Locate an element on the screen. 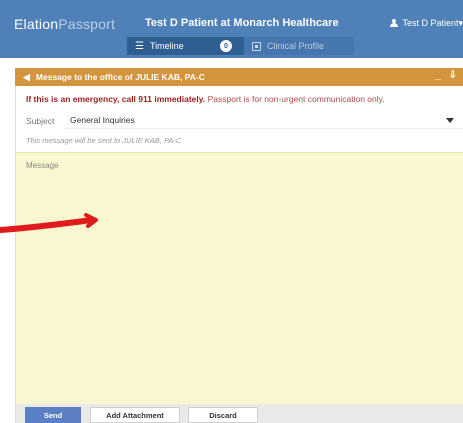 The width and height of the screenshot is (463, 423). message-footer: Send Add Attachment Discard is located at coordinates (239, 413).